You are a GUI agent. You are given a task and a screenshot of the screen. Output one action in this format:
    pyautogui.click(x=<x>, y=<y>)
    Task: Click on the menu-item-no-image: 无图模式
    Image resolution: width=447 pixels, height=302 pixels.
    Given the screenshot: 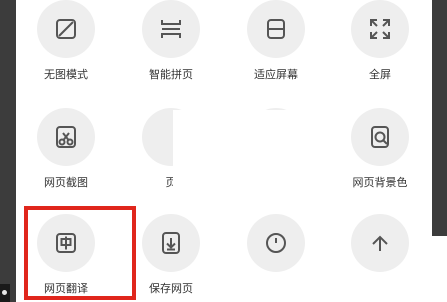 What is the action you would take?
    pyautogui.click(x=66, y=41)
    